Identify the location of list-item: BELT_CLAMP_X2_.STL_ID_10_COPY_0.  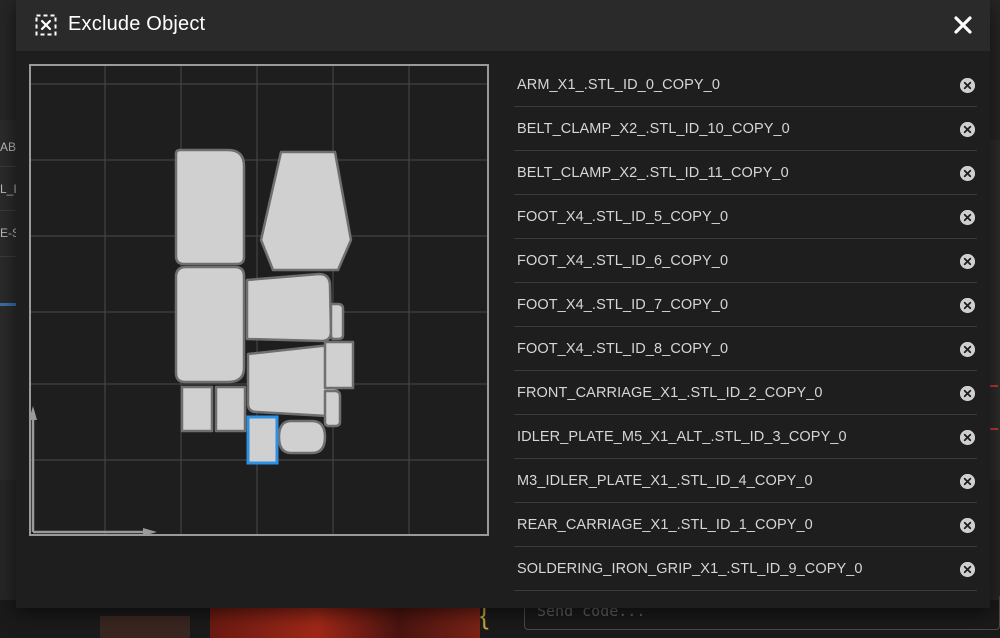
(745, 129).